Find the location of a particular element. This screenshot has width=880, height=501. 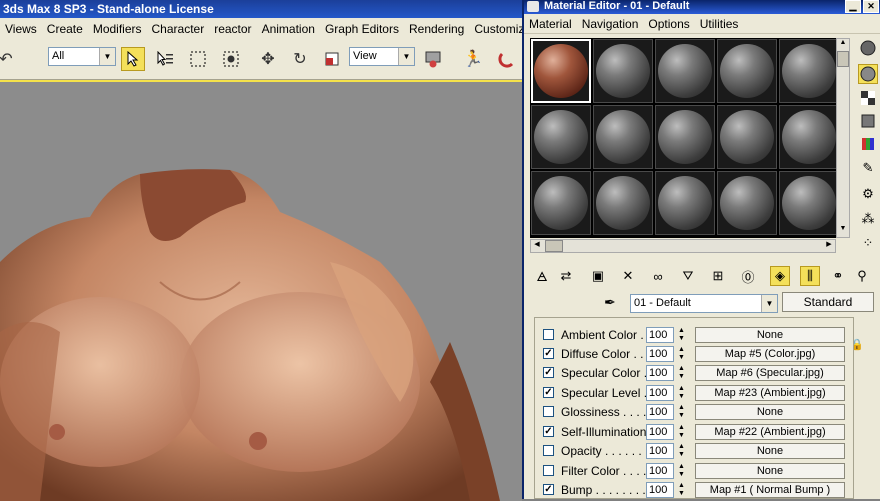

sample-type-icon is located at coordinates (868, 48).